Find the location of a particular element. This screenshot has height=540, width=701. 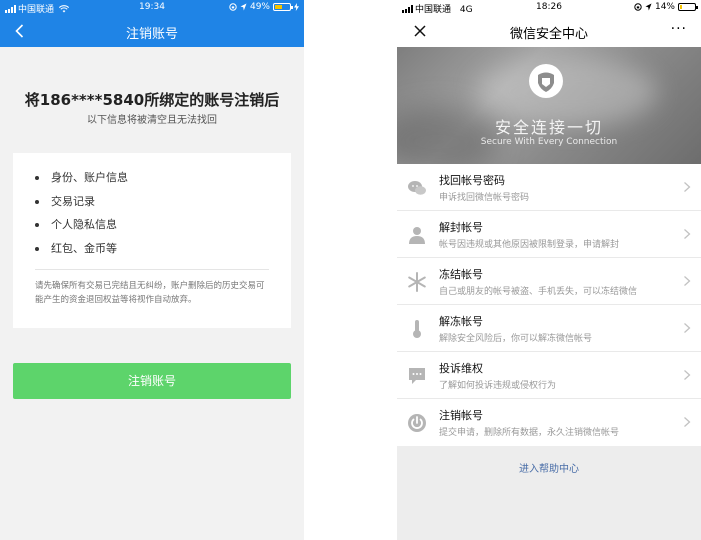

status-right: 14% is located at coordinates (666, 7).